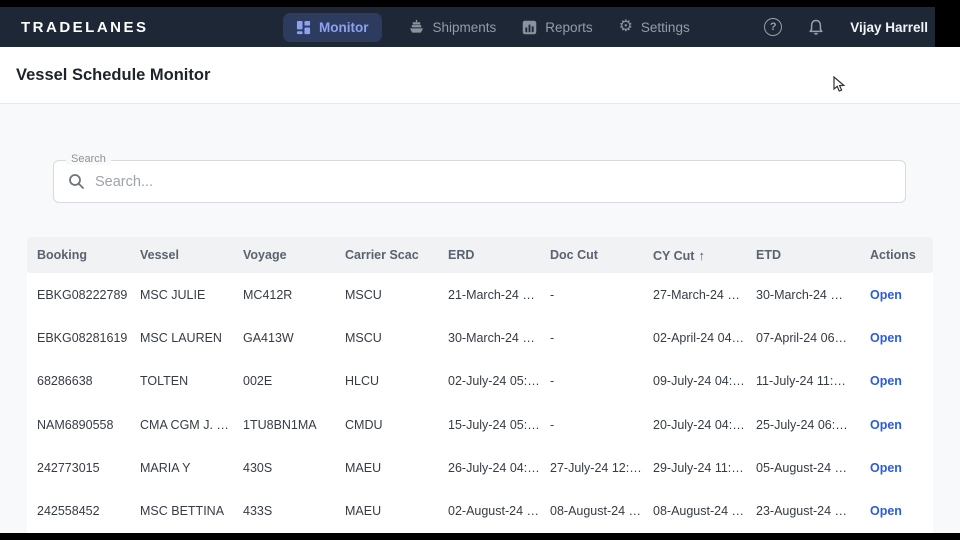 Image resolution: width=960 pixels, height=540 pixels. I want to click on cell-vessel: MSC LAUREN, so click(181, 337).